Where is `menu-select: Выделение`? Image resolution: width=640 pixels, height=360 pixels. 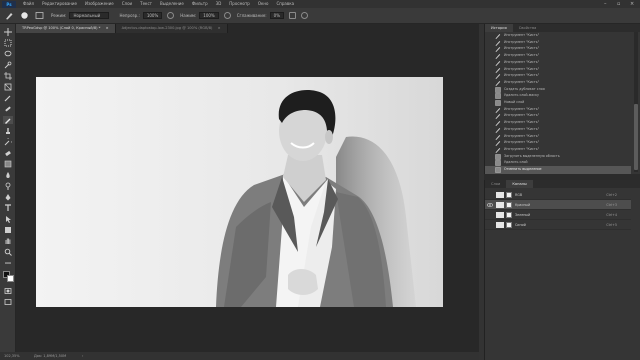
menu-select: Выделение is located at coordinates (172, 4).